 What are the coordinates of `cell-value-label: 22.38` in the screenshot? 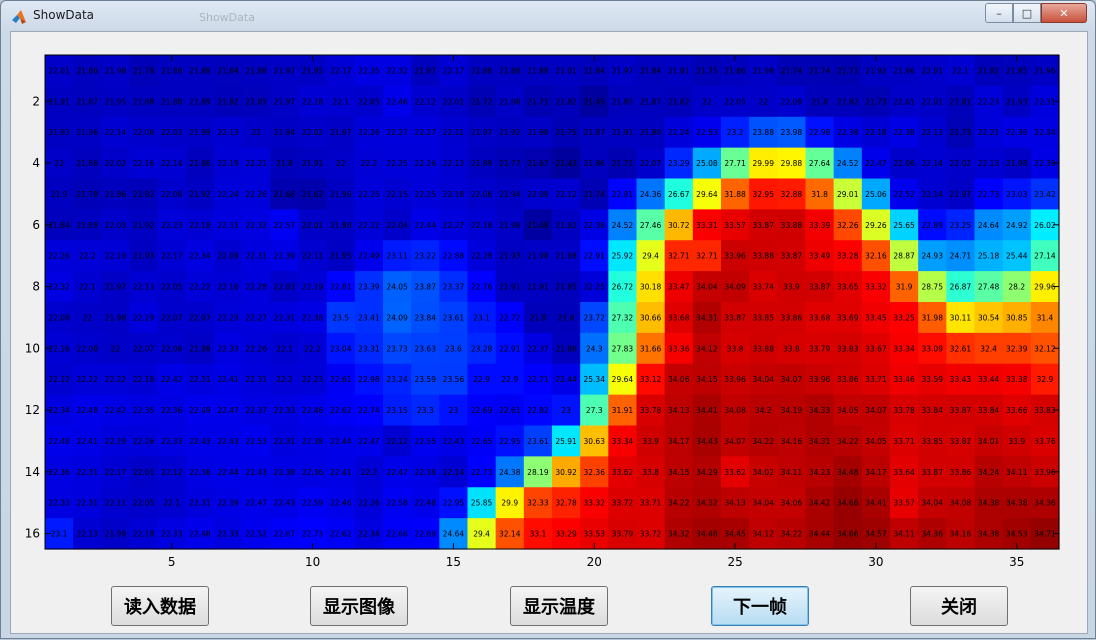 It's located at (285, 472).